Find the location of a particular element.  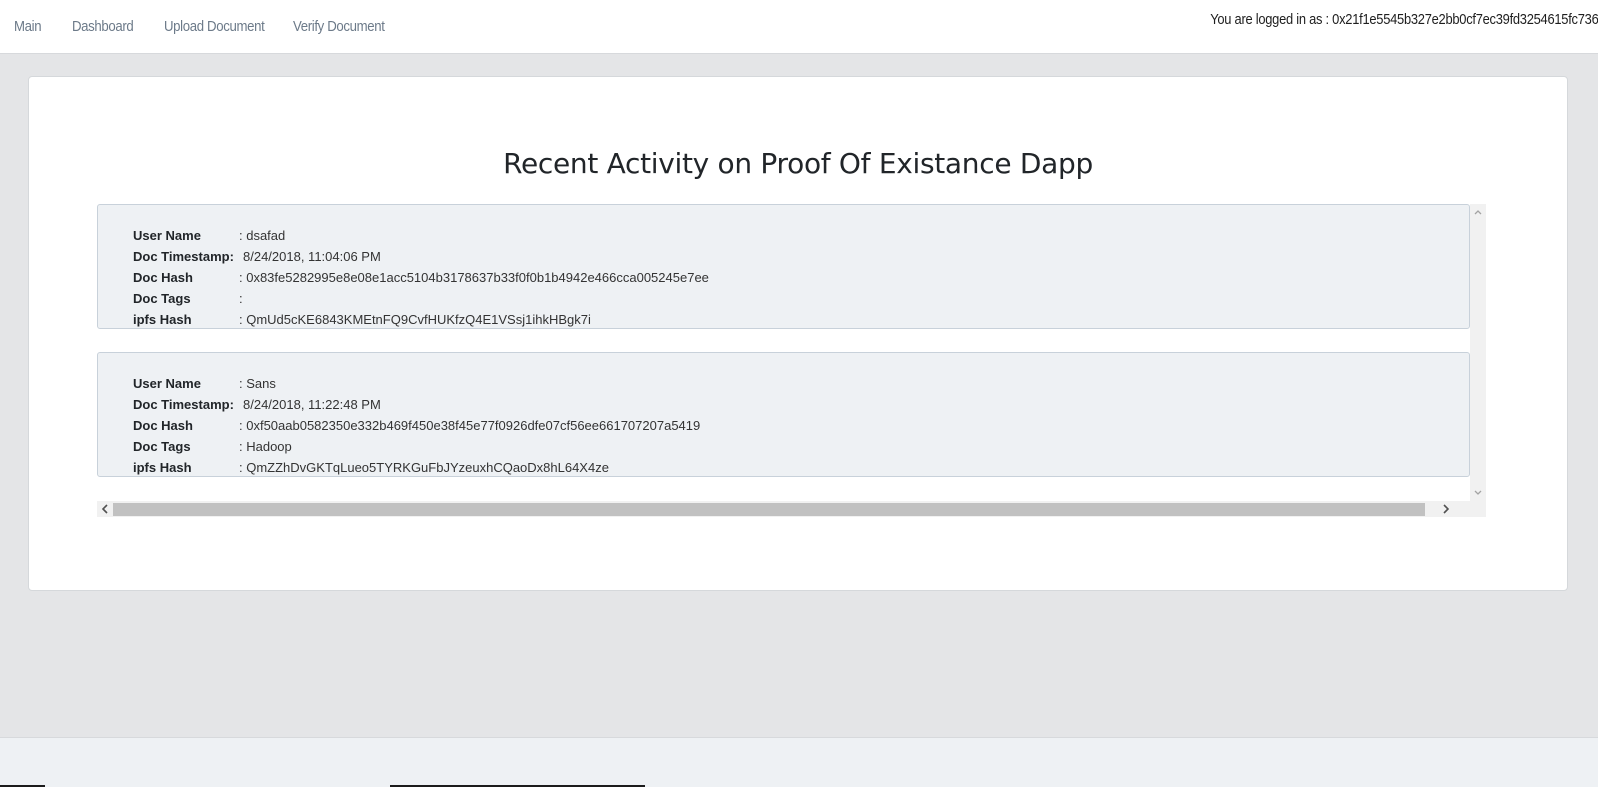

doc-tags-row: Doc Tags : Hadoop is located at coordinates (783, 449).